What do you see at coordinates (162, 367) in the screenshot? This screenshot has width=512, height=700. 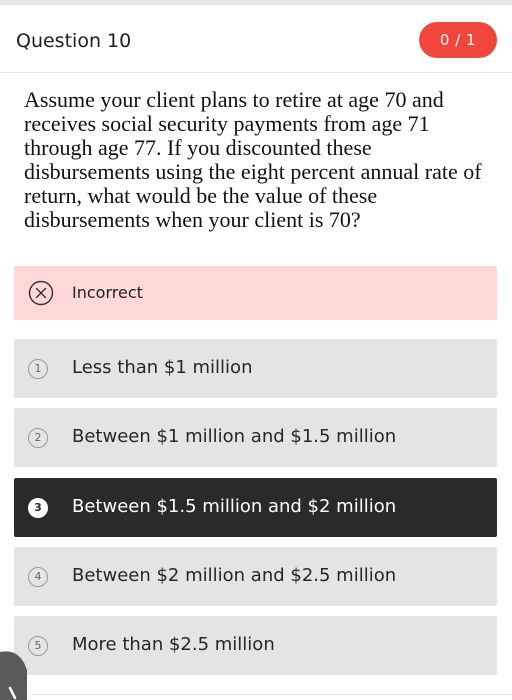 I see `option-label: Less than $1 million` at bounding box center [162, 367].